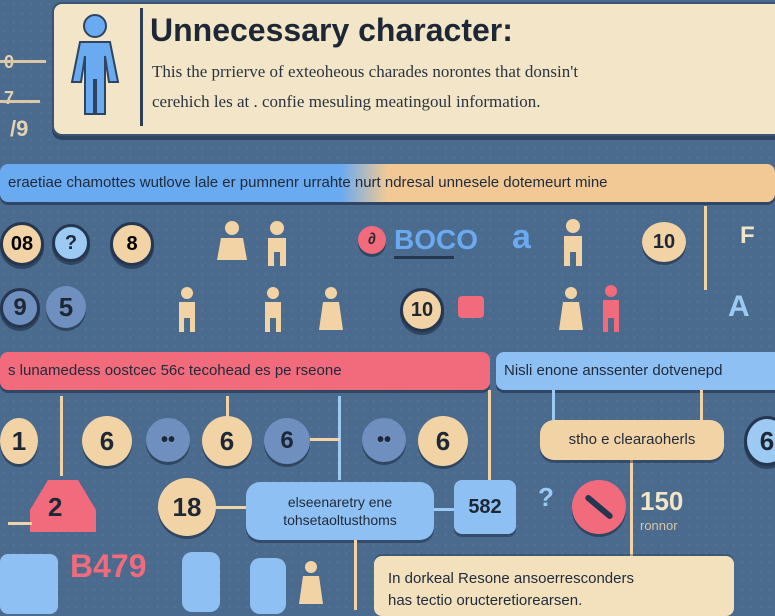 This screenshot has height=616, width=775. I want to click on connector-v5, so click(553, 405).